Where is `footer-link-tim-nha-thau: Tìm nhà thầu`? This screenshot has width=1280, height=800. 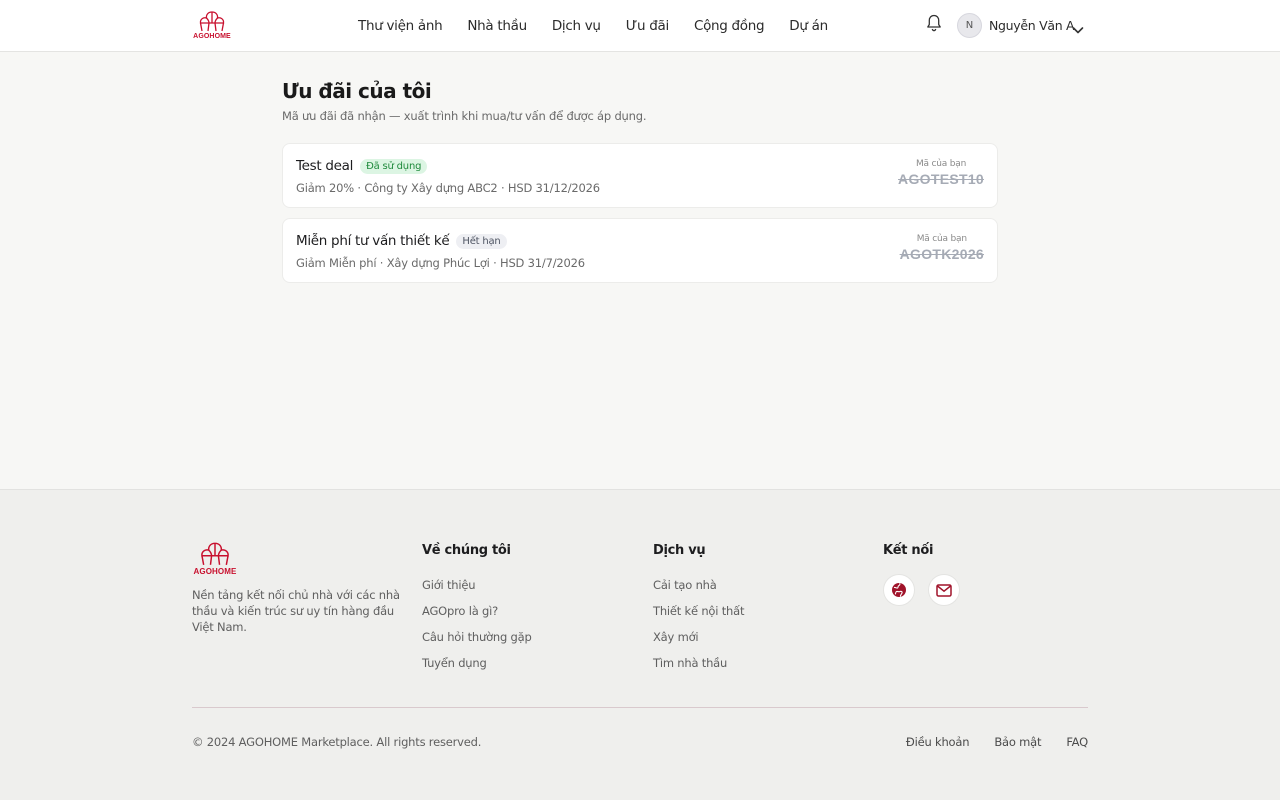
footer-link-tim-nha-thau: Tìm nhà thầu is located at coordinates (698, 663).